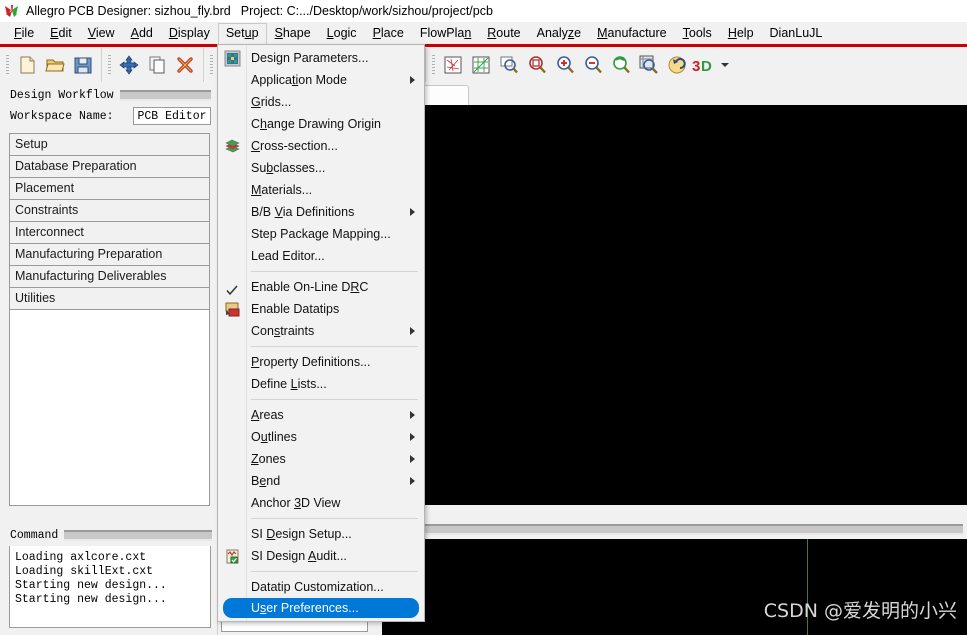 The width and height of the screenshot is (967, 635). I want to click on menu-manufacture: Manufacture, so click(632, 33).